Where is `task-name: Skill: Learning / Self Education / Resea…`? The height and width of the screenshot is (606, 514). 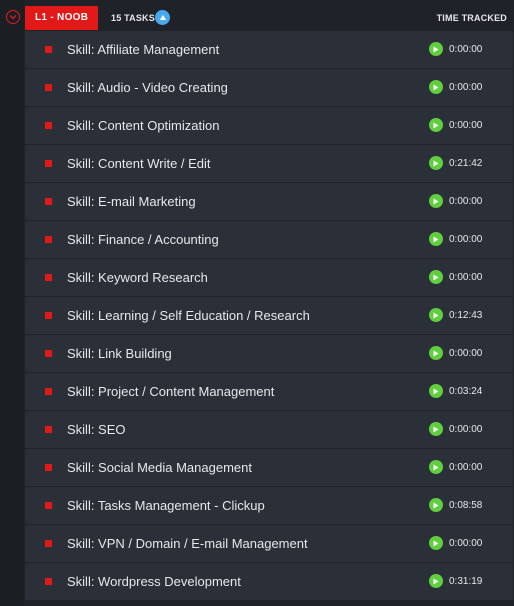 task-name: Skill: Learning / Self Education / Resea… is located at coordinates (188, 315).